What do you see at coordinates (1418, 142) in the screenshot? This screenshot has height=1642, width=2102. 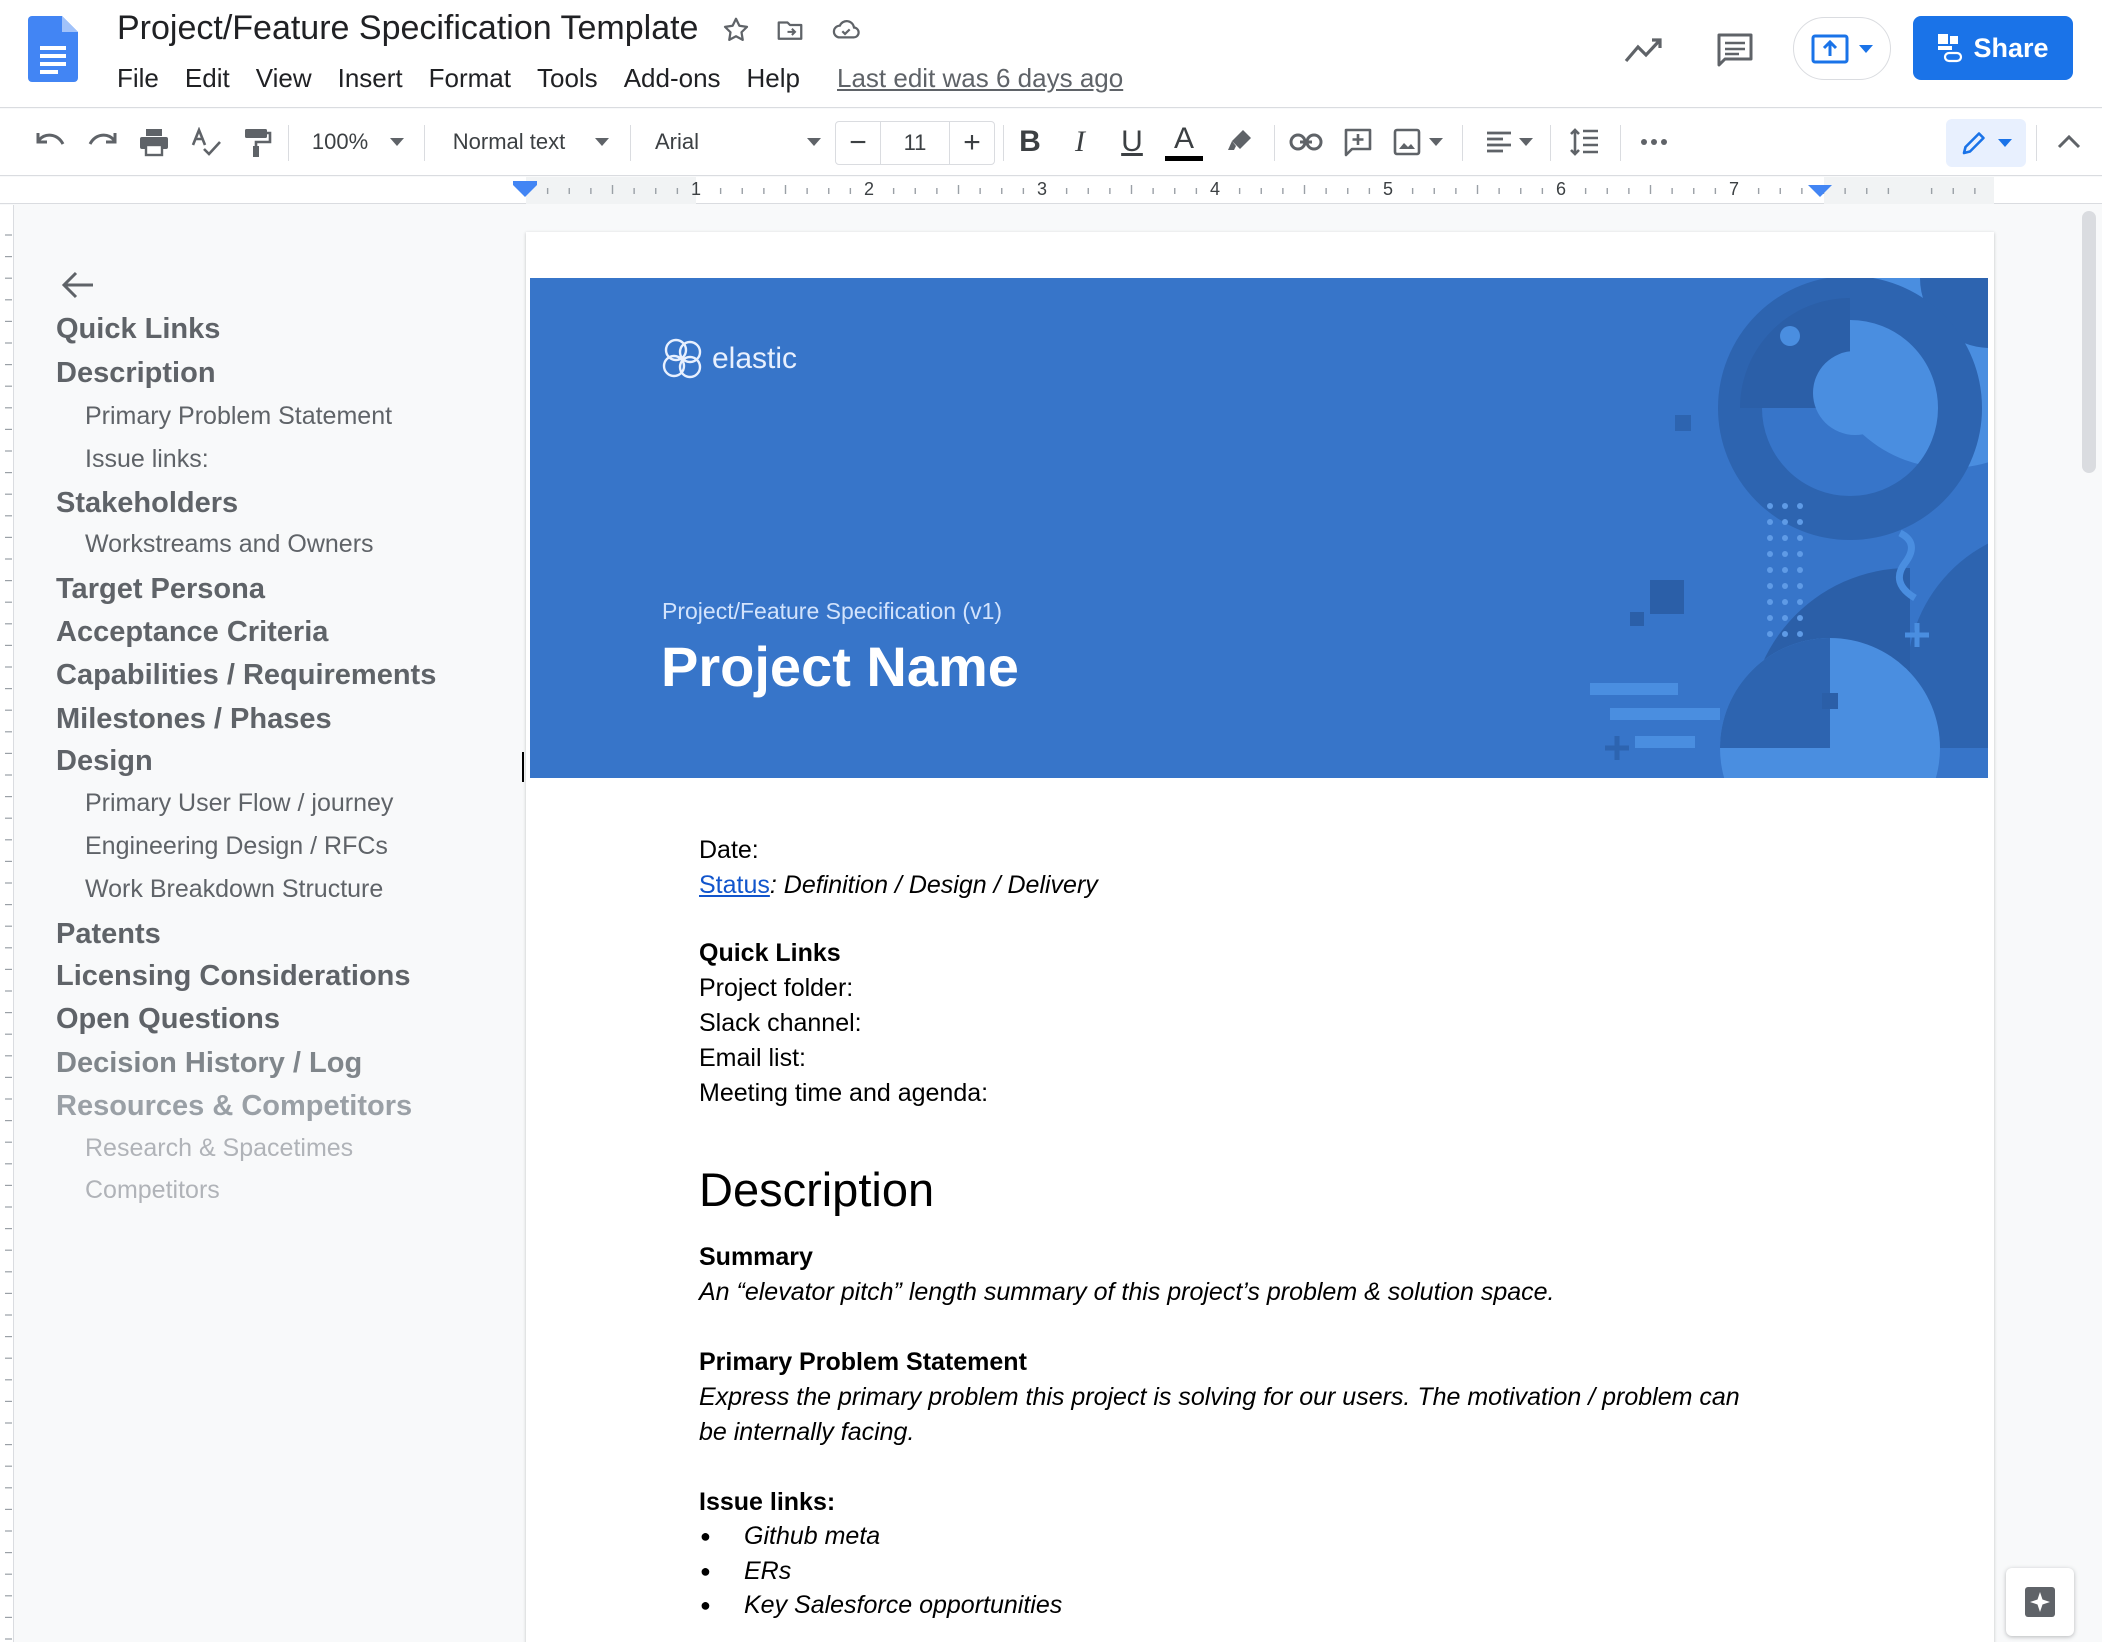 I see `insert-image-button` at bounding box center [1418, 142].